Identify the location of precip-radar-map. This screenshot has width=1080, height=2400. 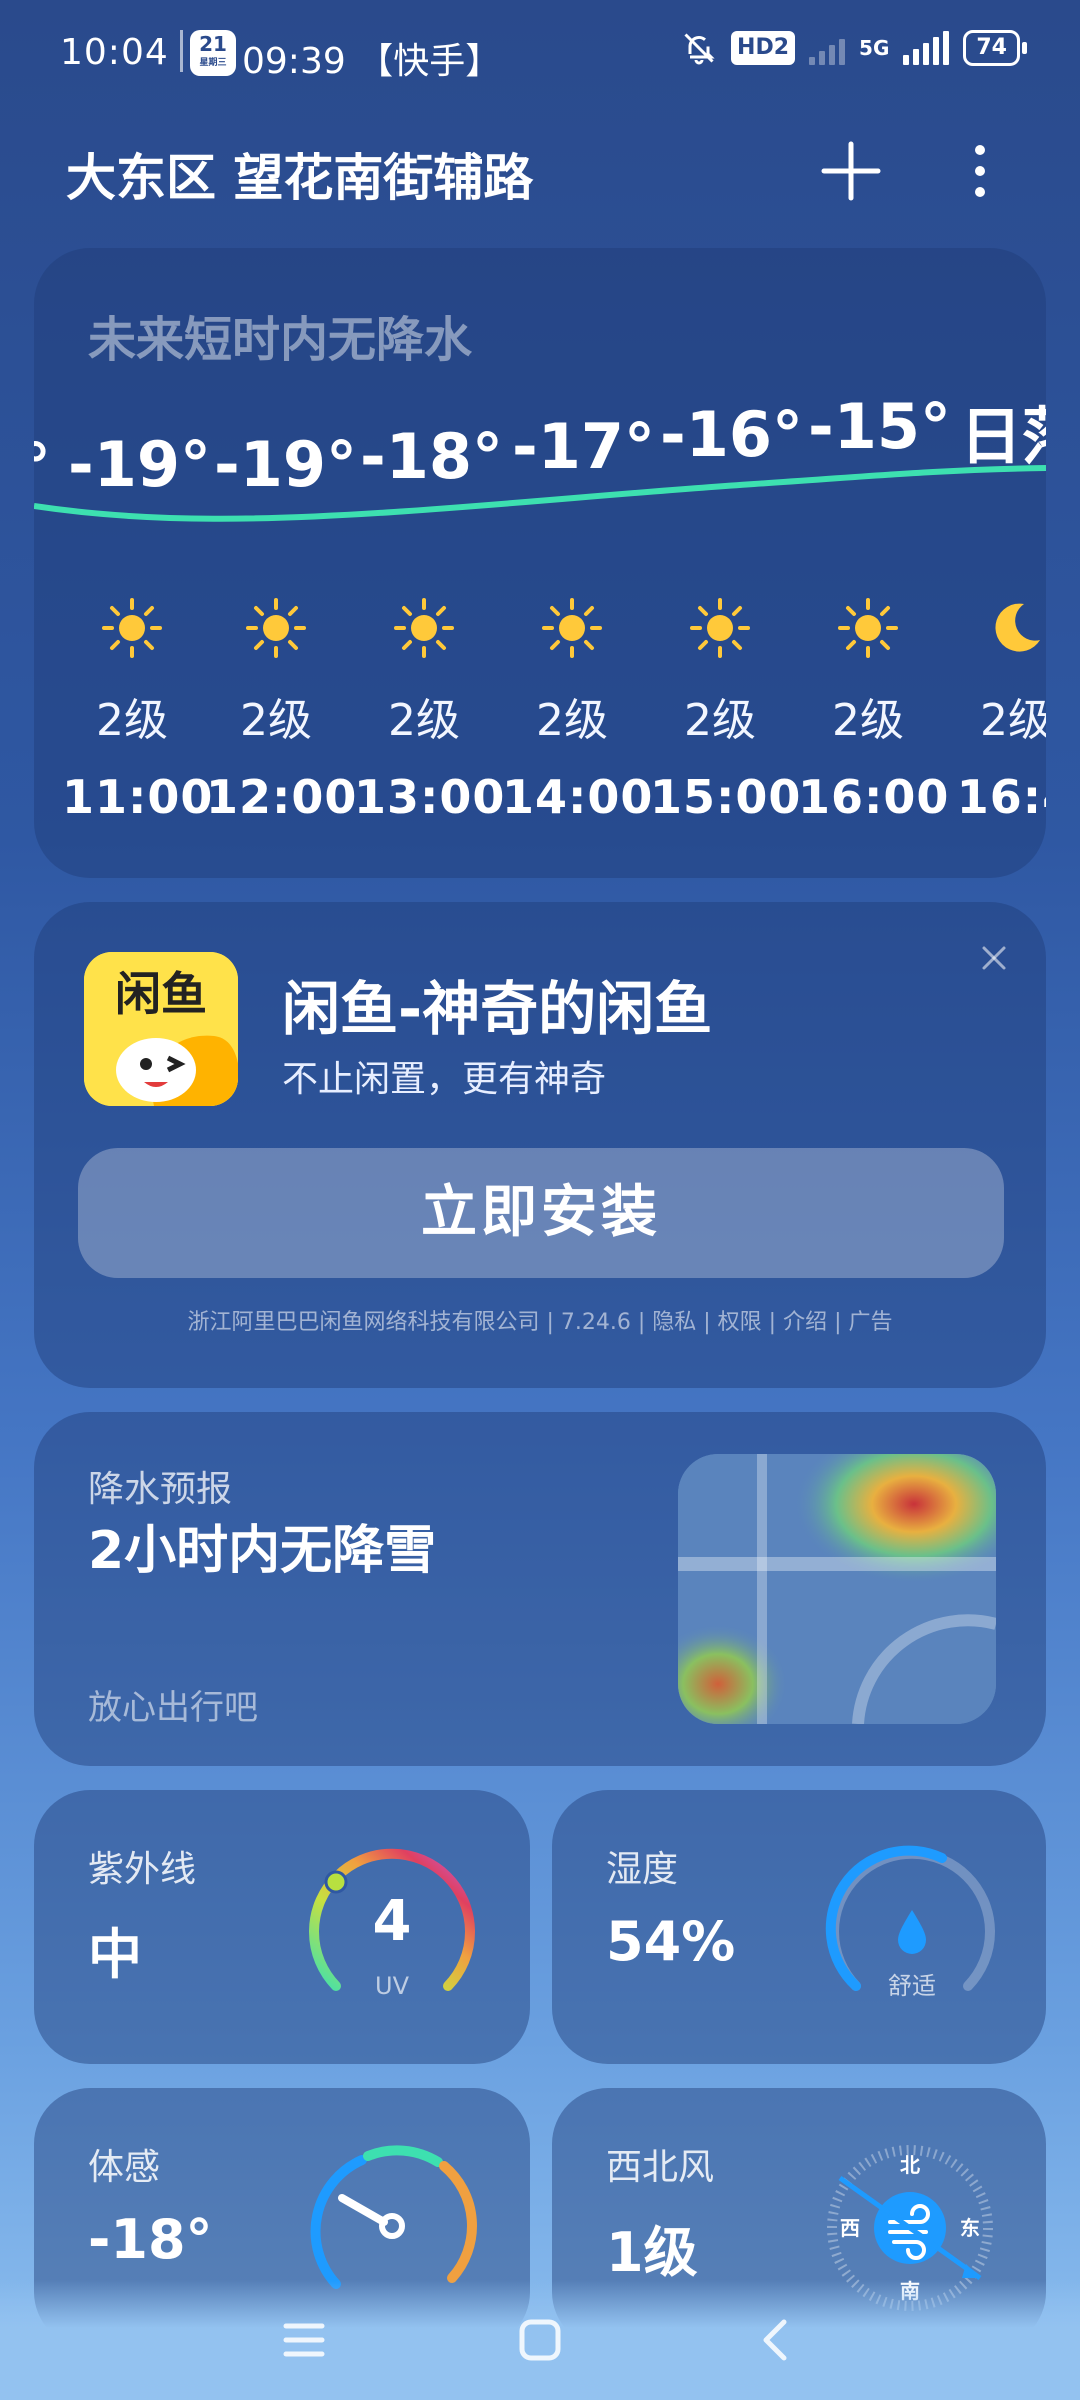
(837, 1589).